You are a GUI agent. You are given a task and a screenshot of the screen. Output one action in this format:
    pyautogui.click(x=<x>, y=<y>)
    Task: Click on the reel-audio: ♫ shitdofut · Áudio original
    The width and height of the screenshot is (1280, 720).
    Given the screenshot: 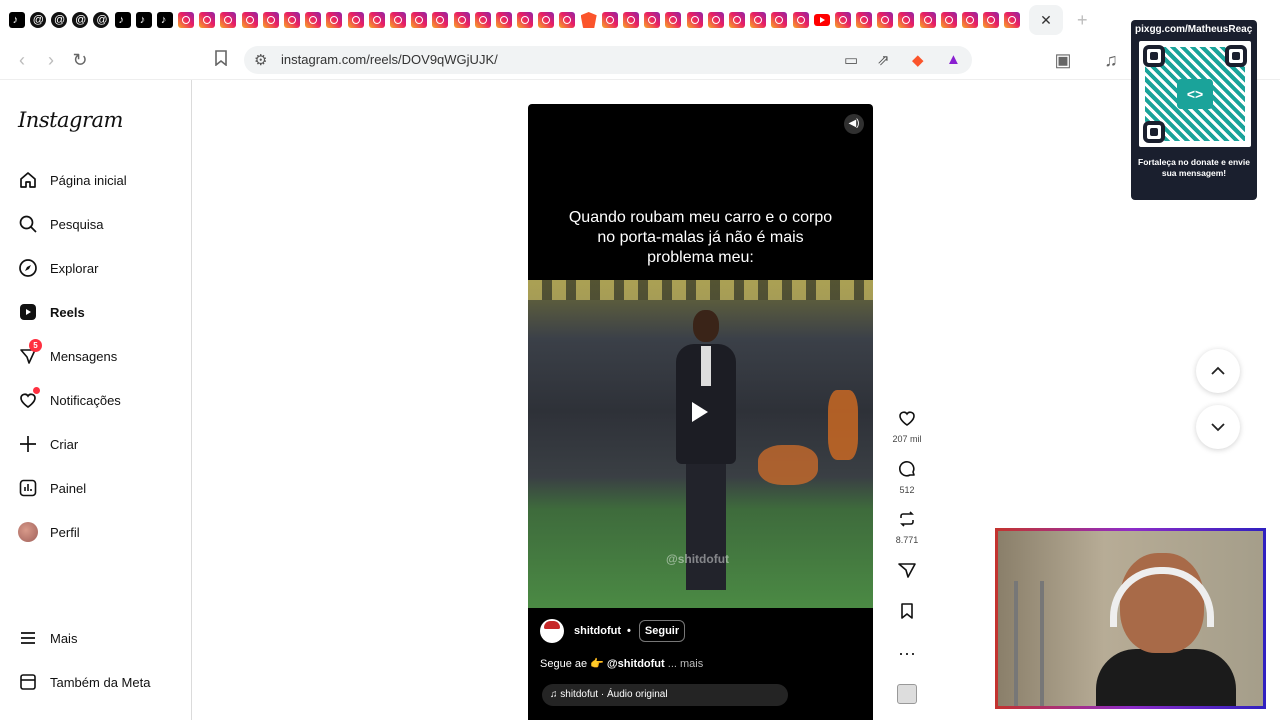 What is the action you would take?
    pyautogui.click(x=665, y=695)
    